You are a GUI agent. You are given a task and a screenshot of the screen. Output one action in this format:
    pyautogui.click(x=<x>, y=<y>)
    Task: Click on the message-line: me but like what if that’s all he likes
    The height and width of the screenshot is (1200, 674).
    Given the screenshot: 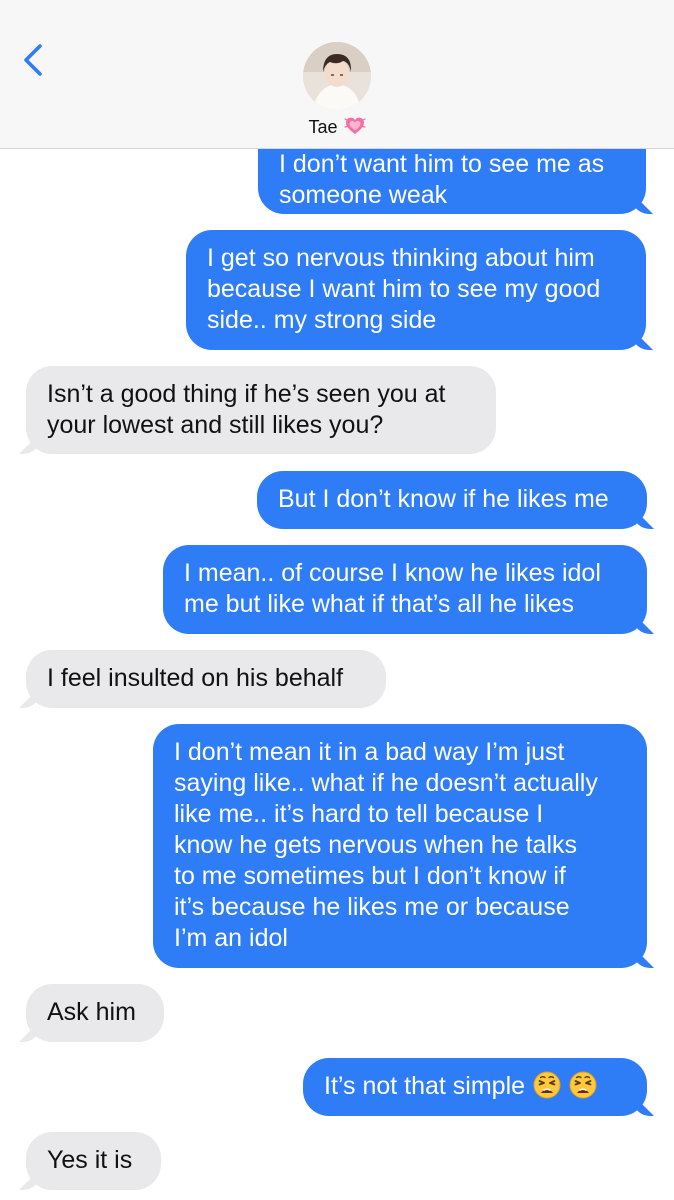 What is the action you would take?
    pyautogui.click(x=379, y=604)
    